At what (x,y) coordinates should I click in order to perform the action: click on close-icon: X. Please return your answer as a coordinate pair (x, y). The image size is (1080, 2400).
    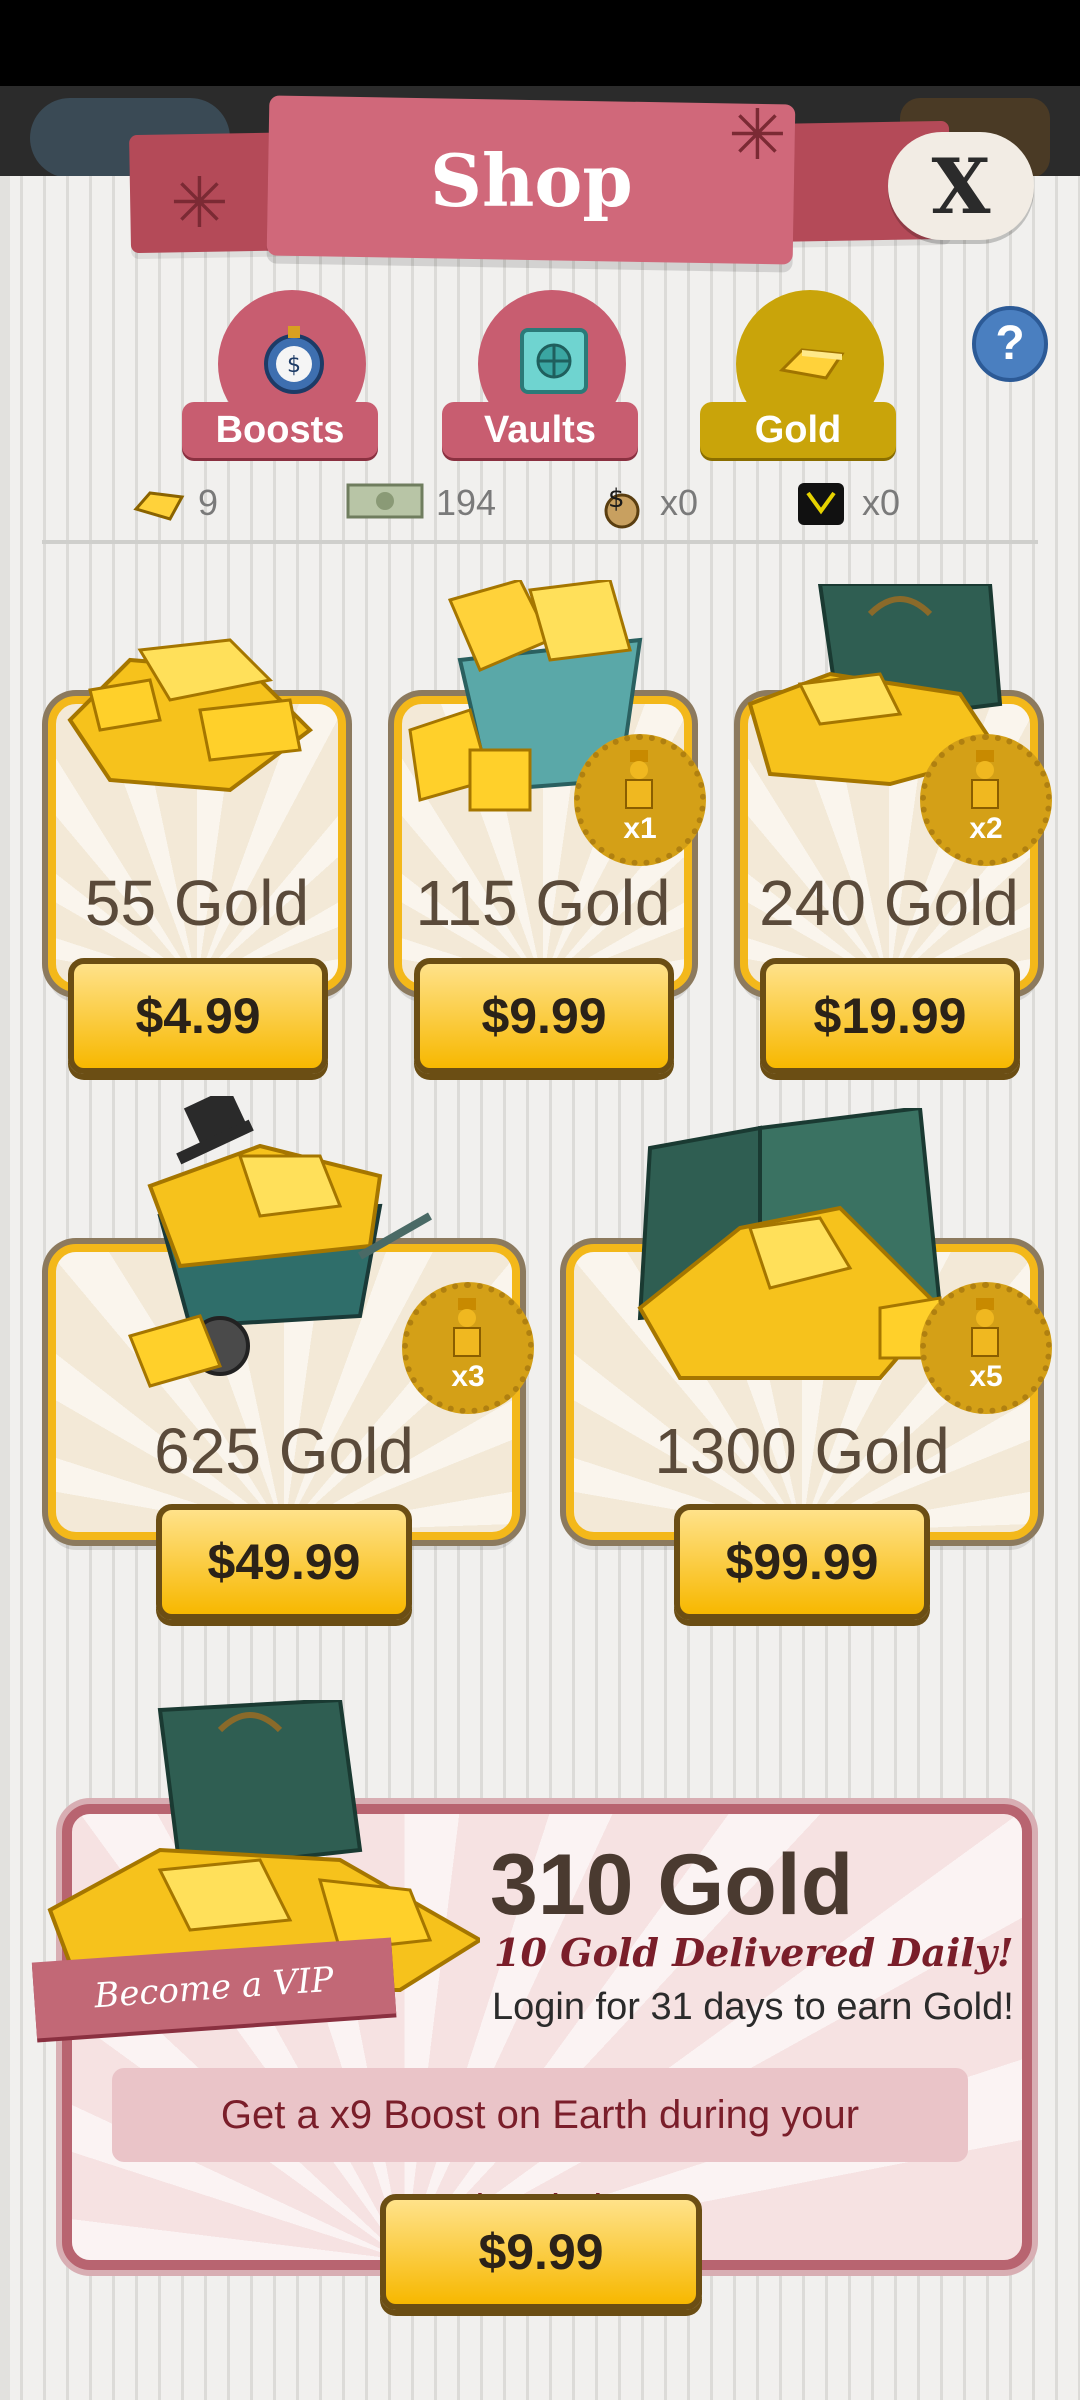
    Looking at the image, I should click on (961, 186).